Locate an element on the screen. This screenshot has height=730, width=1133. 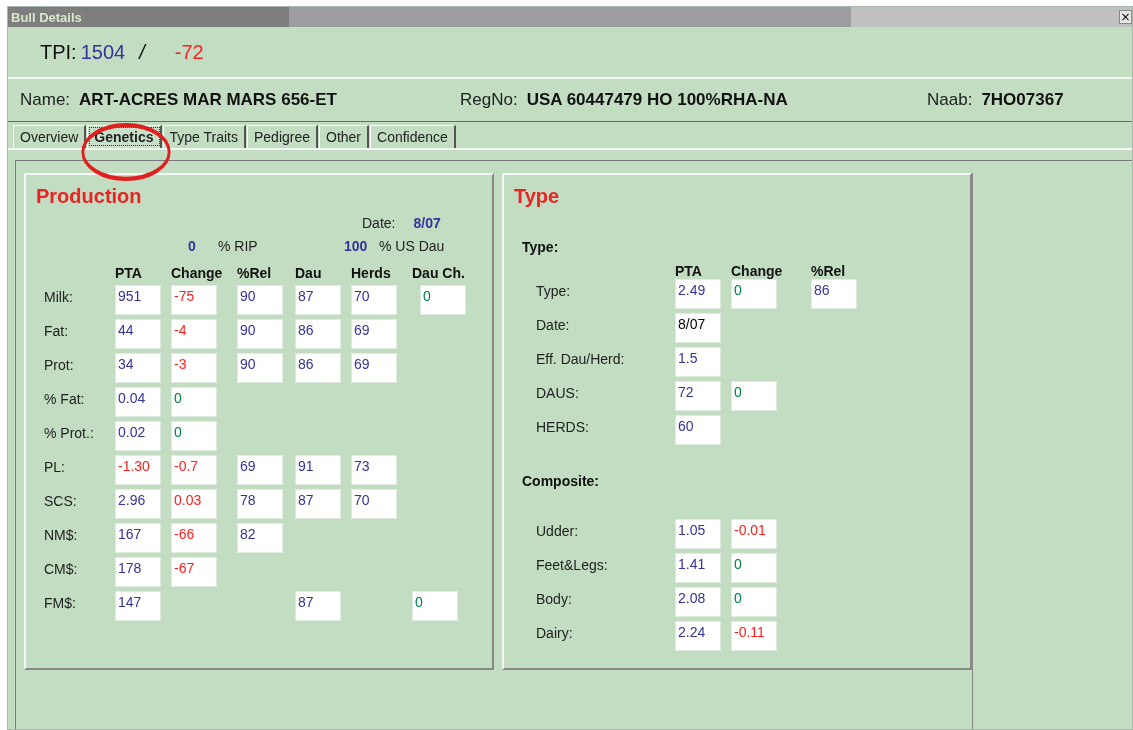
value-field: -0.01 is located at coordinates (754, 534).